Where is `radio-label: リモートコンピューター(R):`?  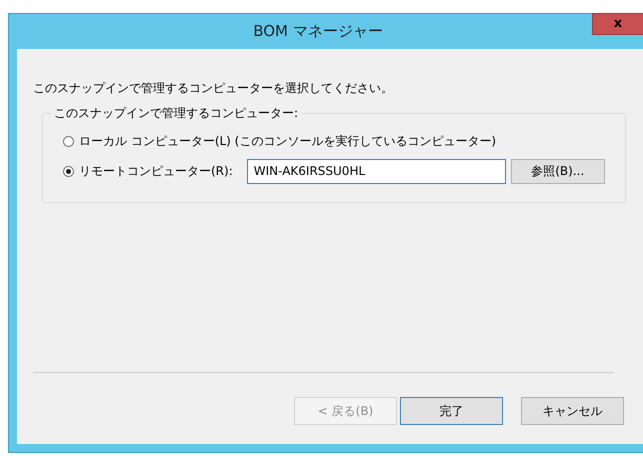 radio-label: リモートコンピューター(R): is located at coordinates (156, 171).